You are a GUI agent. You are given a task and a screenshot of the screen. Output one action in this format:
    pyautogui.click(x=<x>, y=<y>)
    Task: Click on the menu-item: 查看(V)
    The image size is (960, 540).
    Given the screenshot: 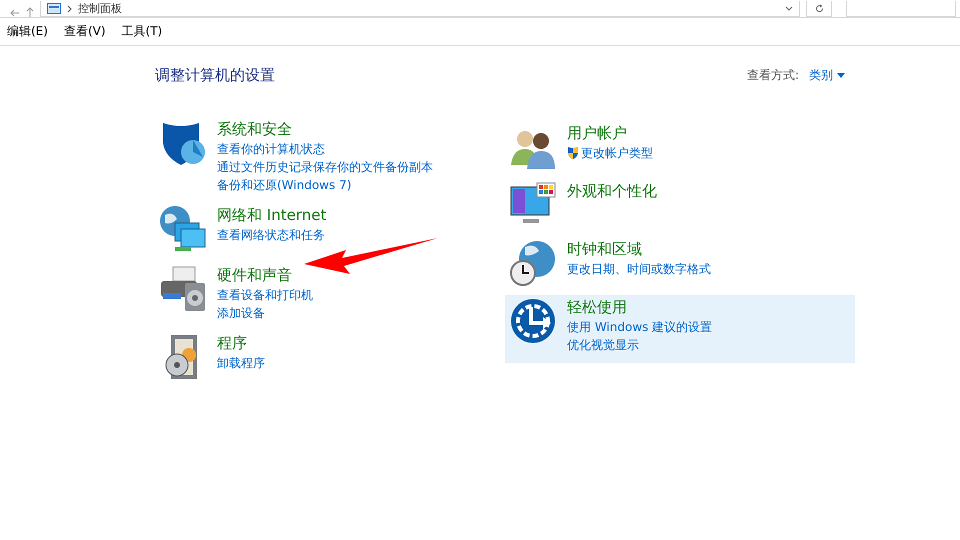 What is the action you would take?
    pyautogui.click(x=85, y=31)
    